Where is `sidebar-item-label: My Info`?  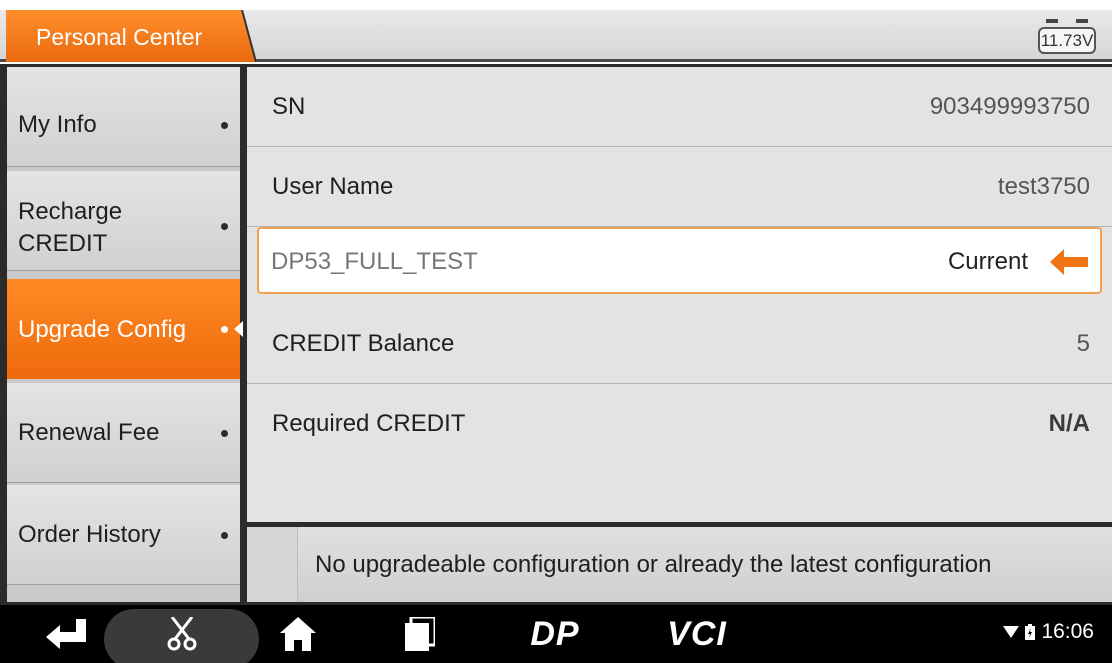 sidebar-item-label: My Info is located at coordinates (57, 124).